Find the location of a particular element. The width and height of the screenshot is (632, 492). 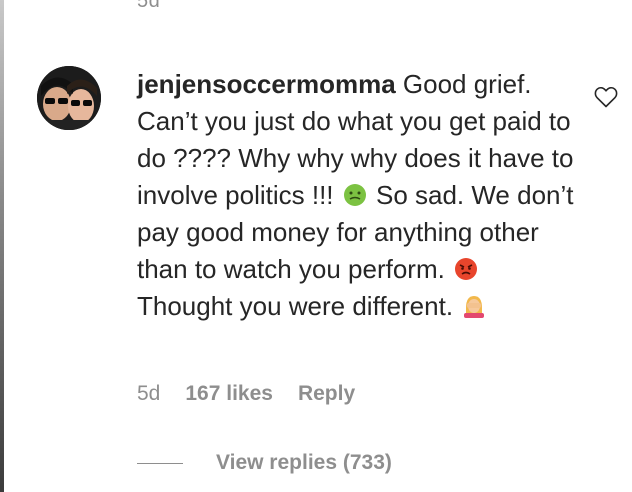

like-button is located at coordinates (606, 97).